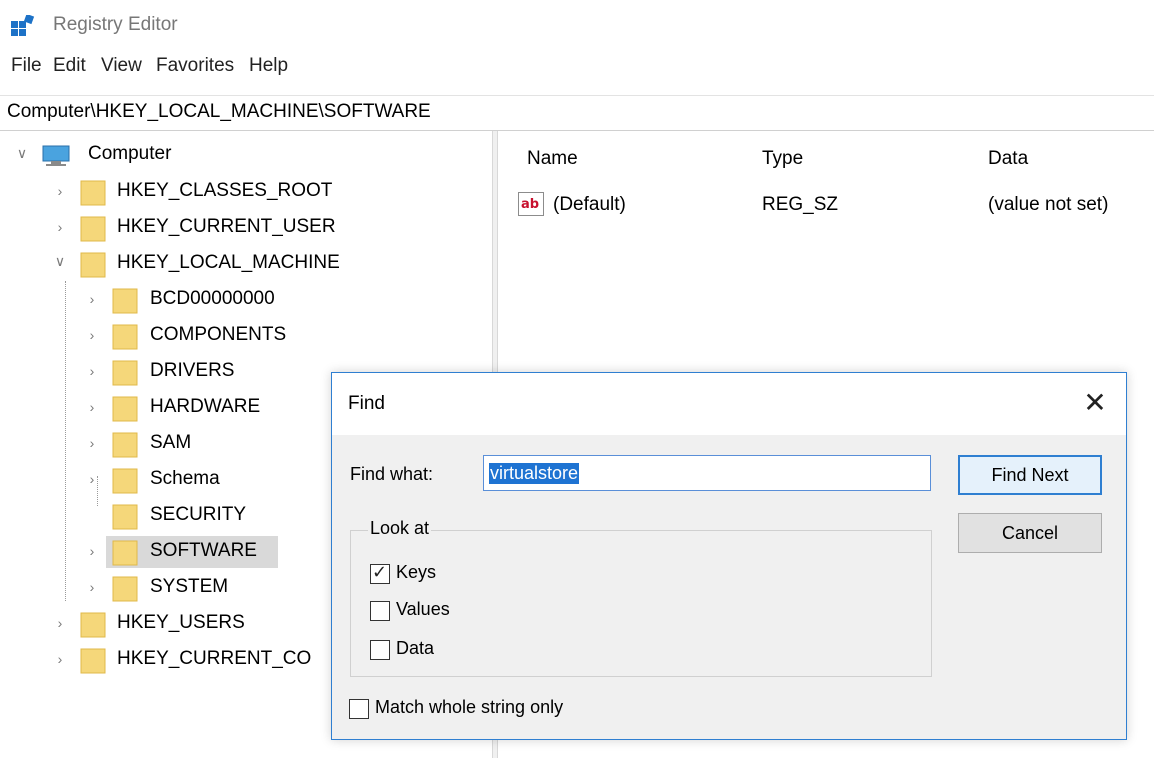  I want to click on tree-label: HKEY_USERS, so click(181, 622).